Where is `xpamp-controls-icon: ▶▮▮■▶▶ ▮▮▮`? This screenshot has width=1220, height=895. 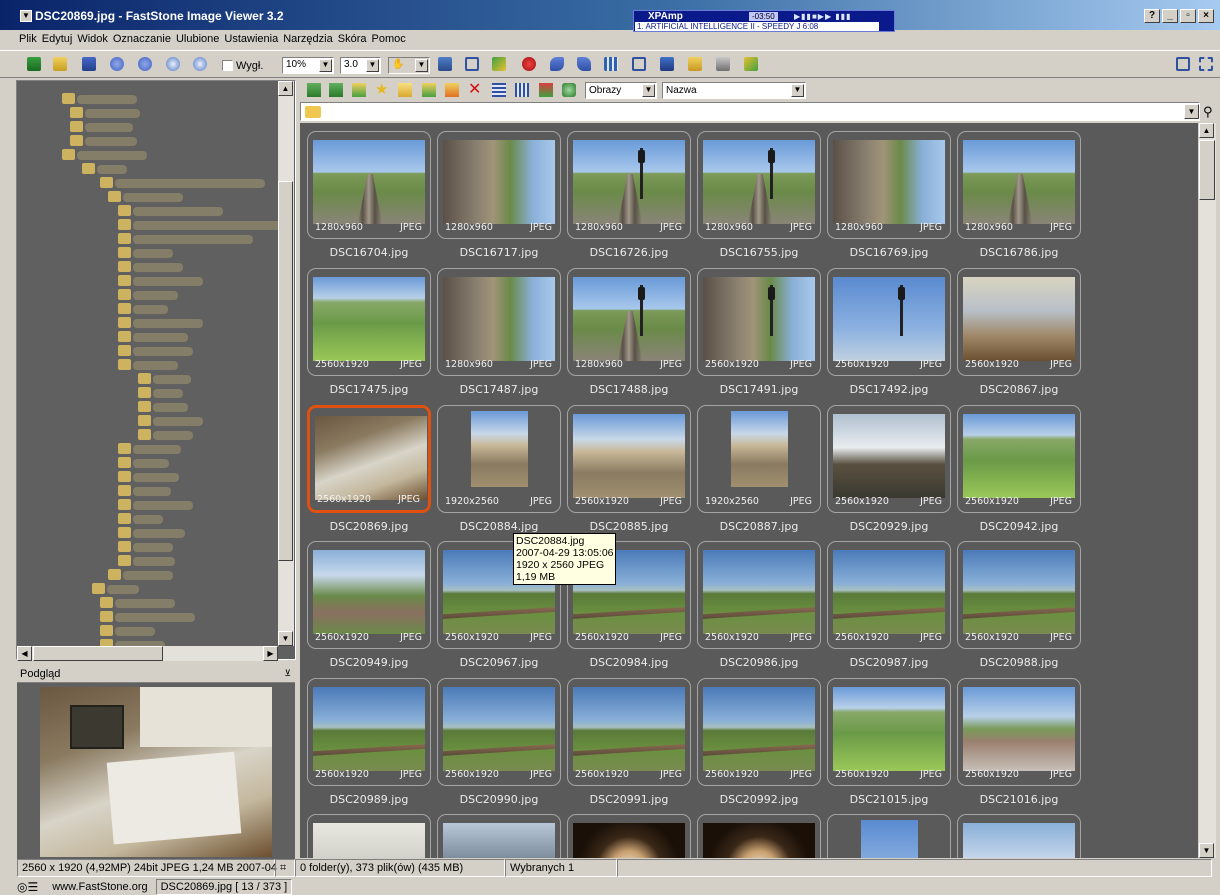
xpamp-controls-icon: ▶▮▮■▶▶ ▮▮▮ is located at coordinates (823, 16).